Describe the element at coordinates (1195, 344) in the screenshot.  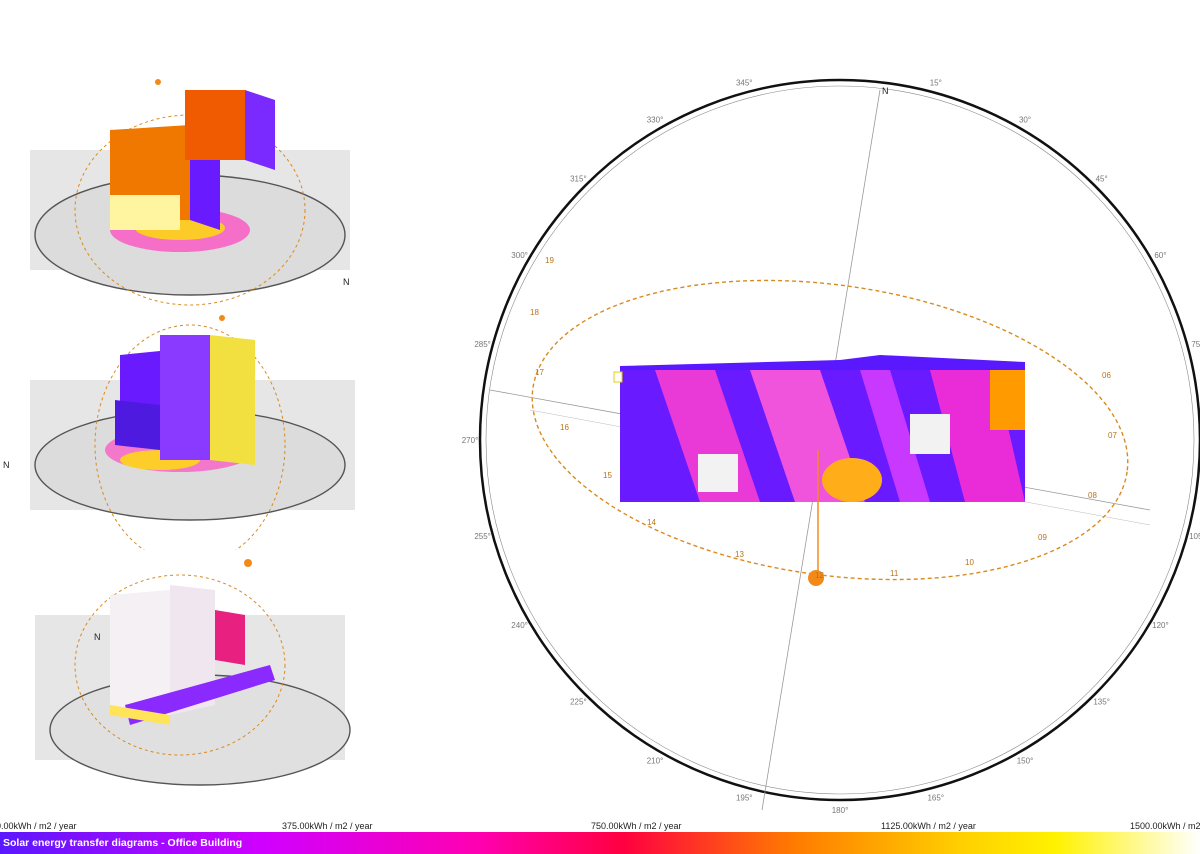
I see `bearing-label: 75°` at that location.